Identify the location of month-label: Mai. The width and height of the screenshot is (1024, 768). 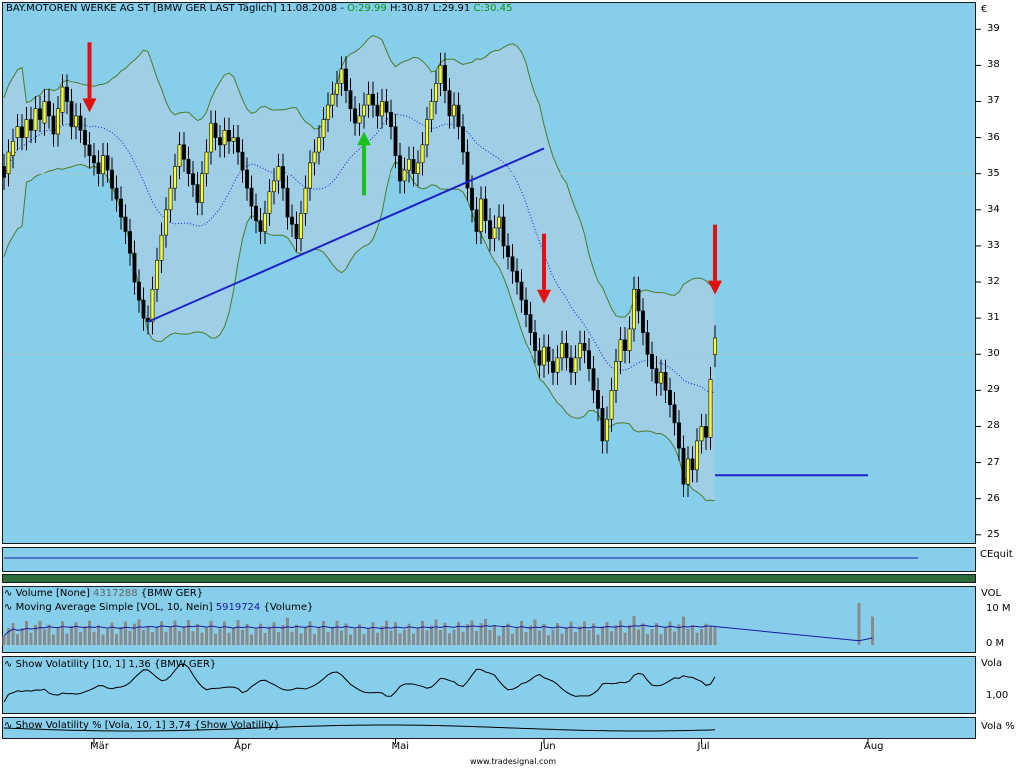
(400, 746).